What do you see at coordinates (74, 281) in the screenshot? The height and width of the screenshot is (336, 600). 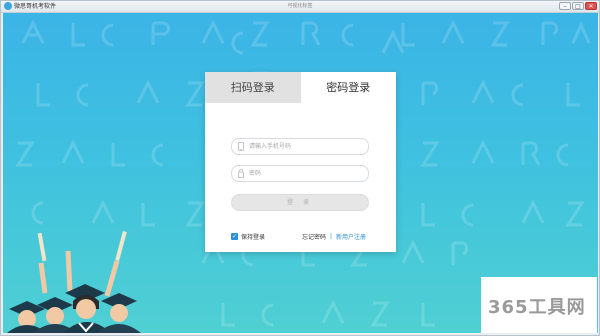 I see `graduates-illustration` at bounding box center [74, 281].